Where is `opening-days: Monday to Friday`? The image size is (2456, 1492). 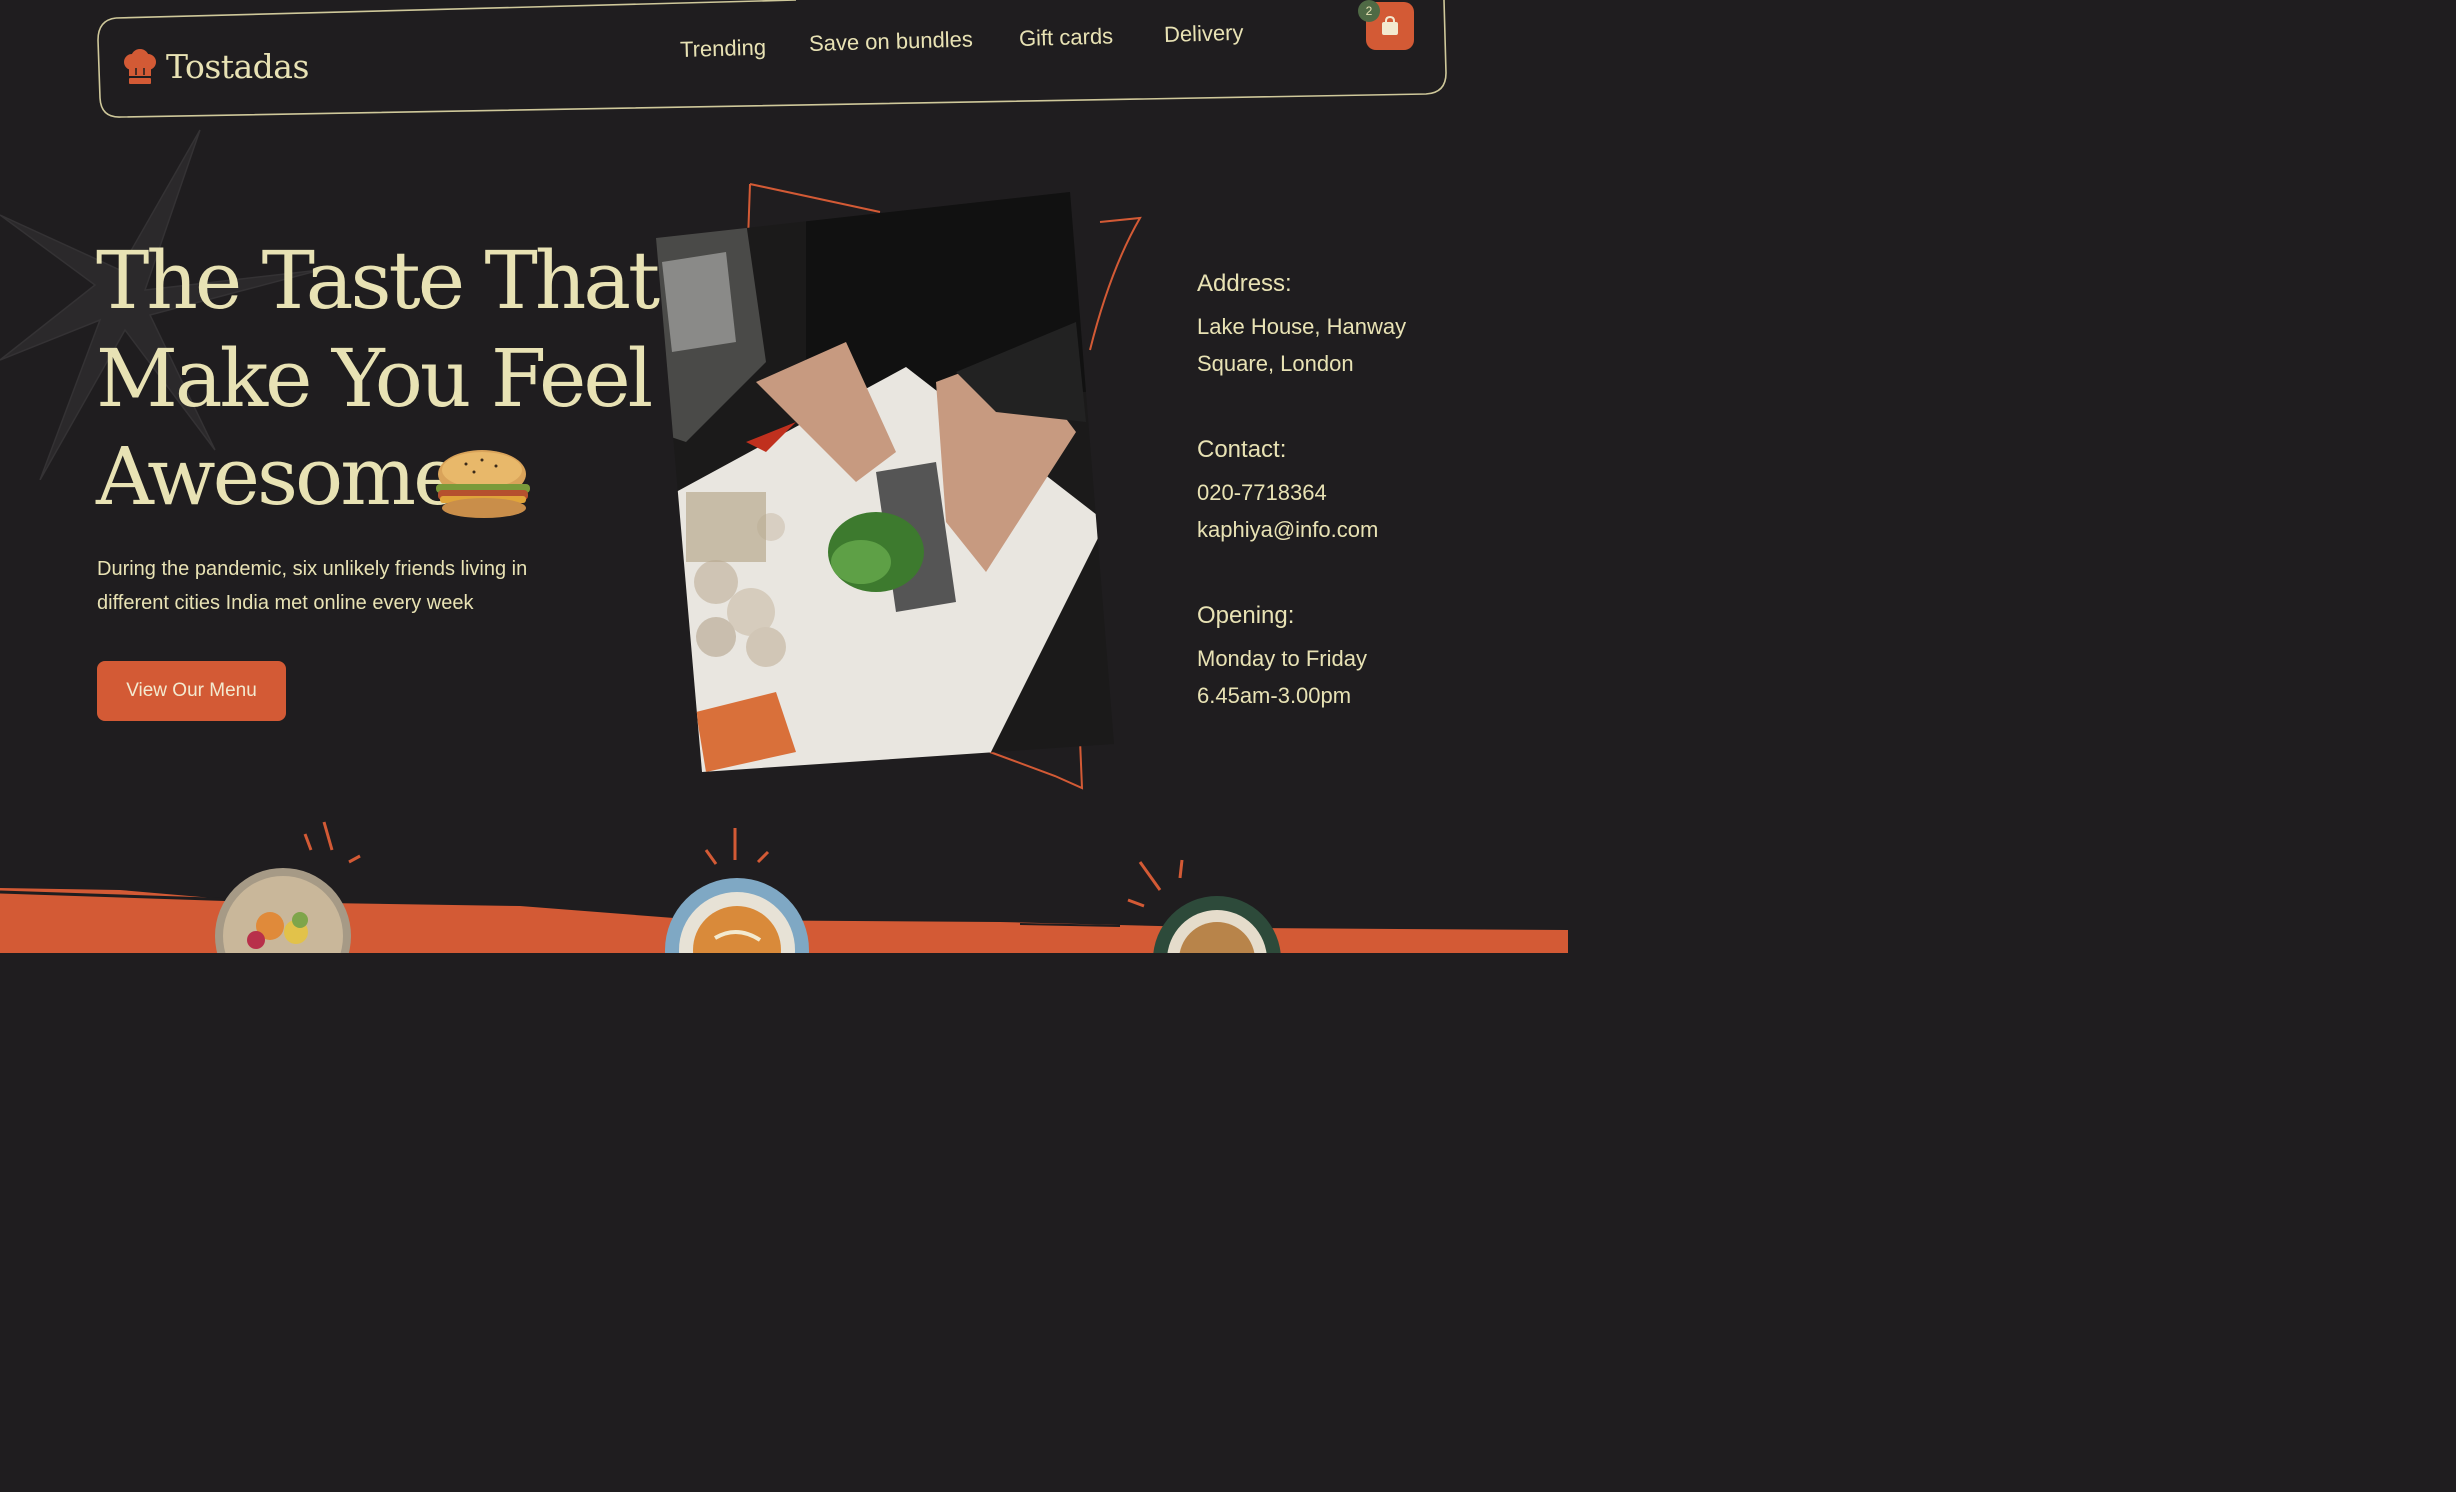 opening-days: Monday to Friday is located at coordinates (1282, 658).